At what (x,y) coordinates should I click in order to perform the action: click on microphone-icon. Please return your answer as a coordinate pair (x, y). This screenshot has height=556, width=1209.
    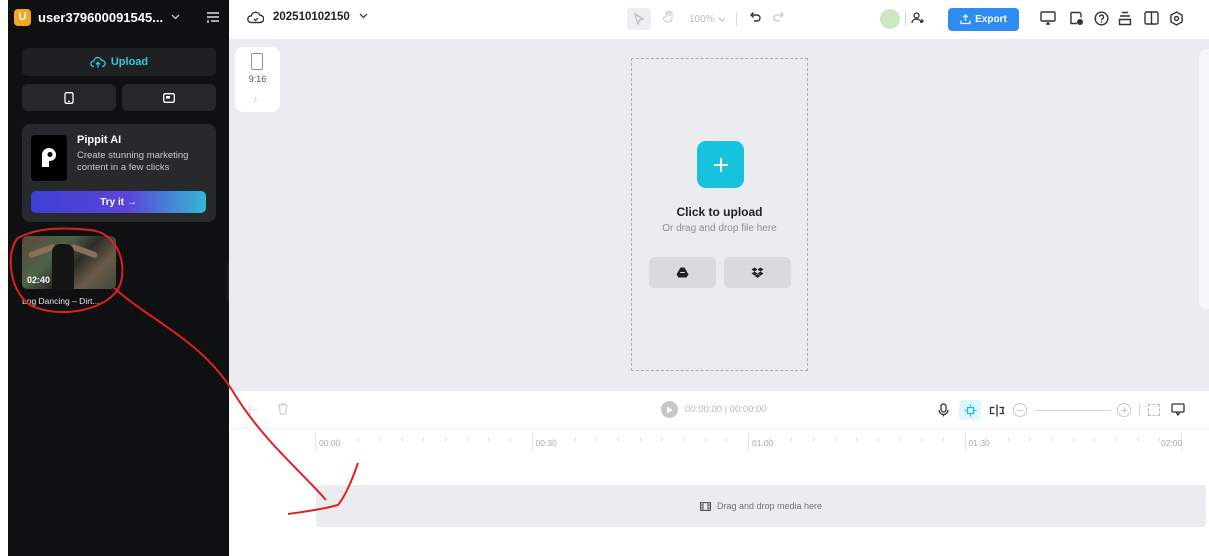
    Looking at the image, I should click on (943, 410).